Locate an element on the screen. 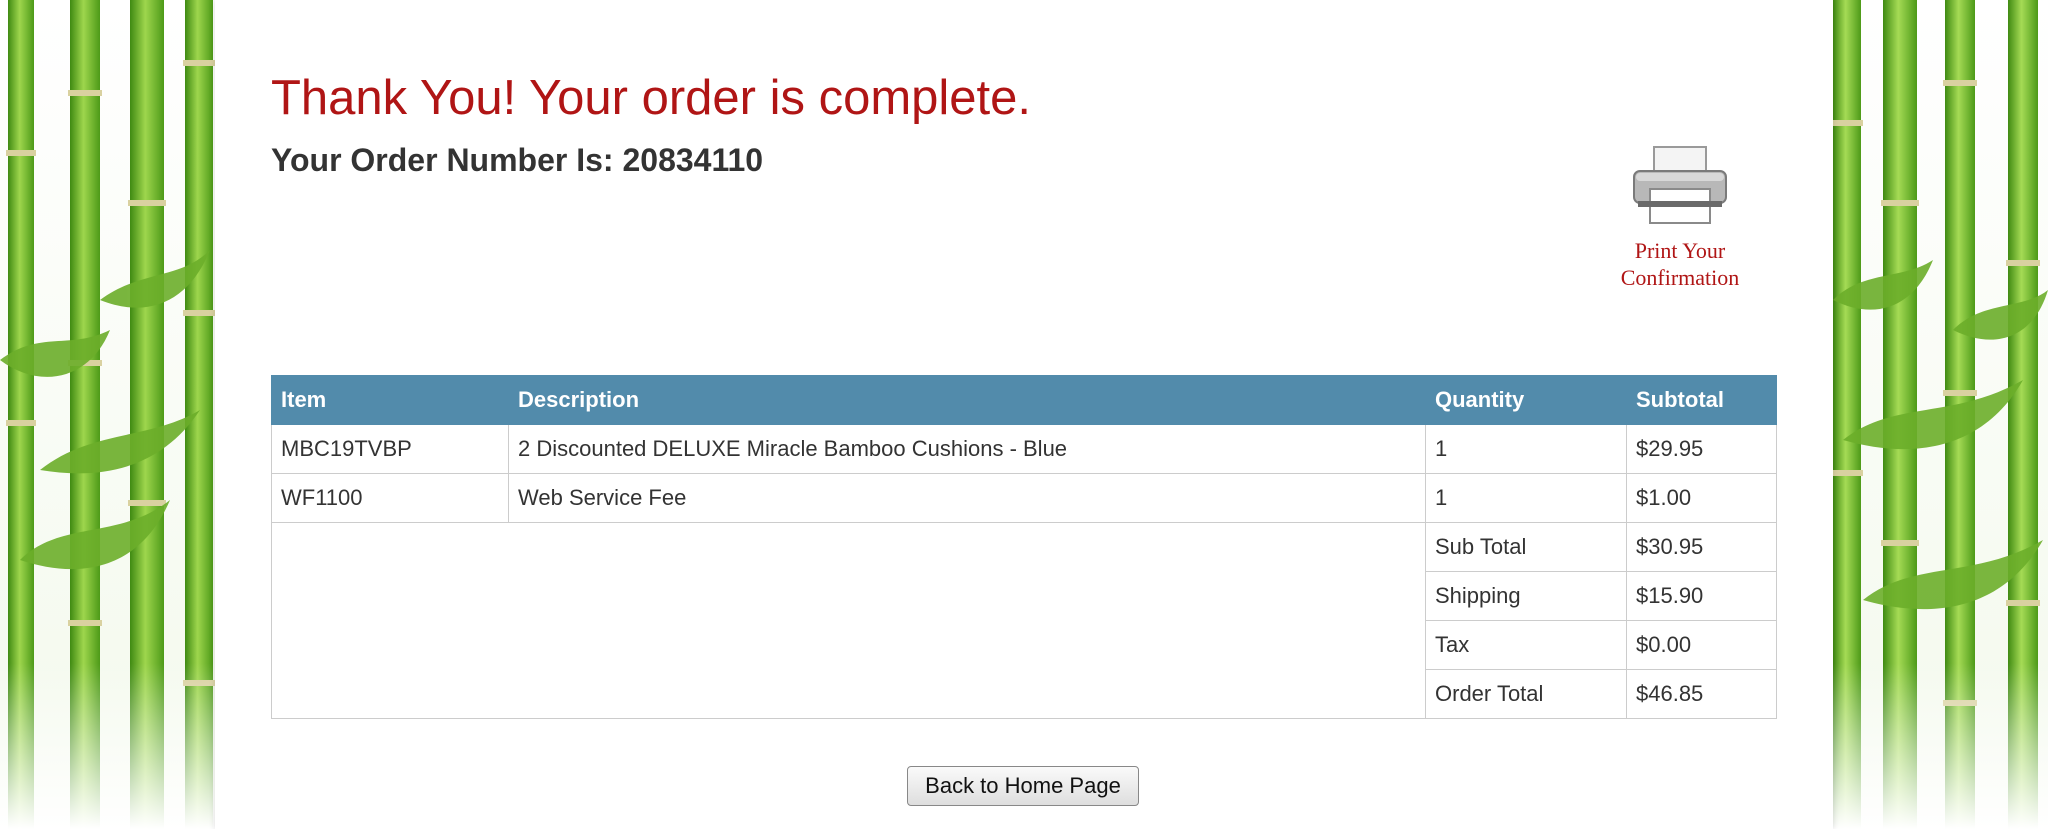 This screenshot has height=829, width=2048. item-subtotal: $1.00 is located at coordinates (1701, 498).